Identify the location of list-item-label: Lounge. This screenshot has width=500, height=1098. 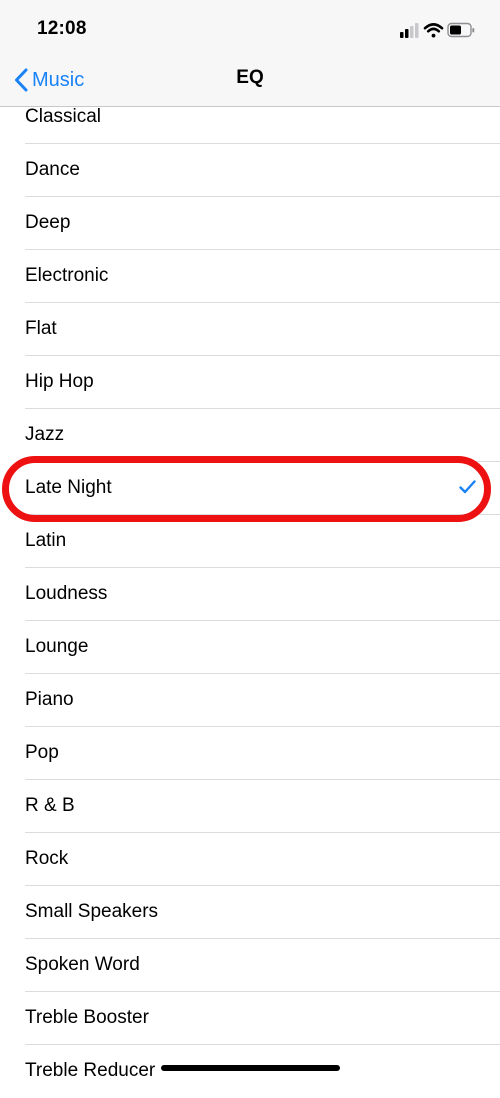
(57, 646).